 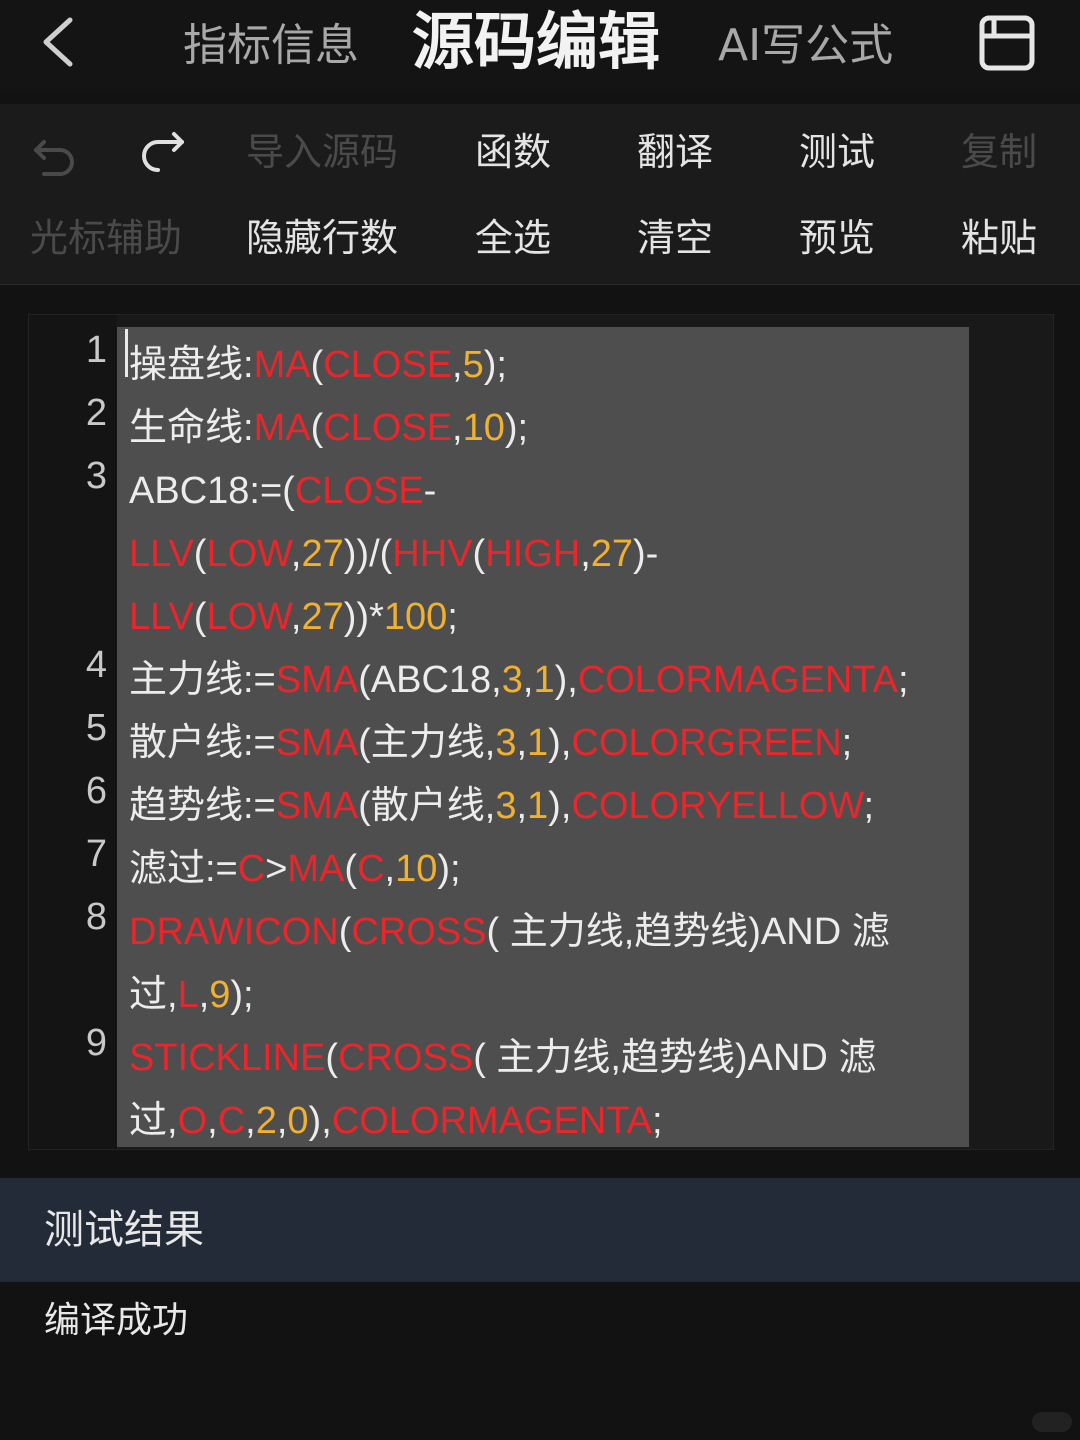 What do you see at coordinates (430, 680) in the screenshot?
I see `code-token: (ABC18,` at bounding box center [430, 680].